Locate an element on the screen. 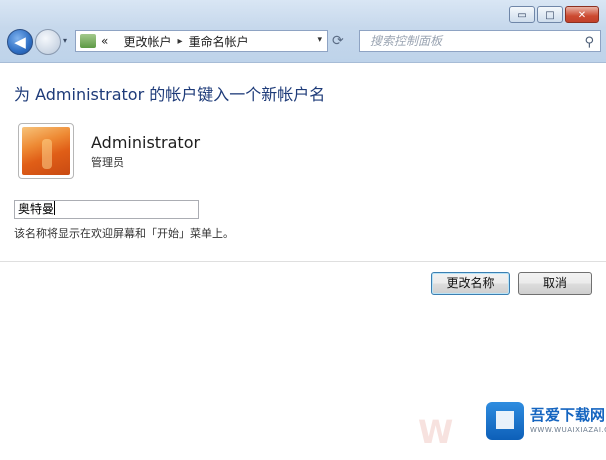 Image resolution: width=606 pixels, height=460 pixels. watermark-subtitle: WWW.WUAIXIAZAI.COM is located at coordinates (568, 430).